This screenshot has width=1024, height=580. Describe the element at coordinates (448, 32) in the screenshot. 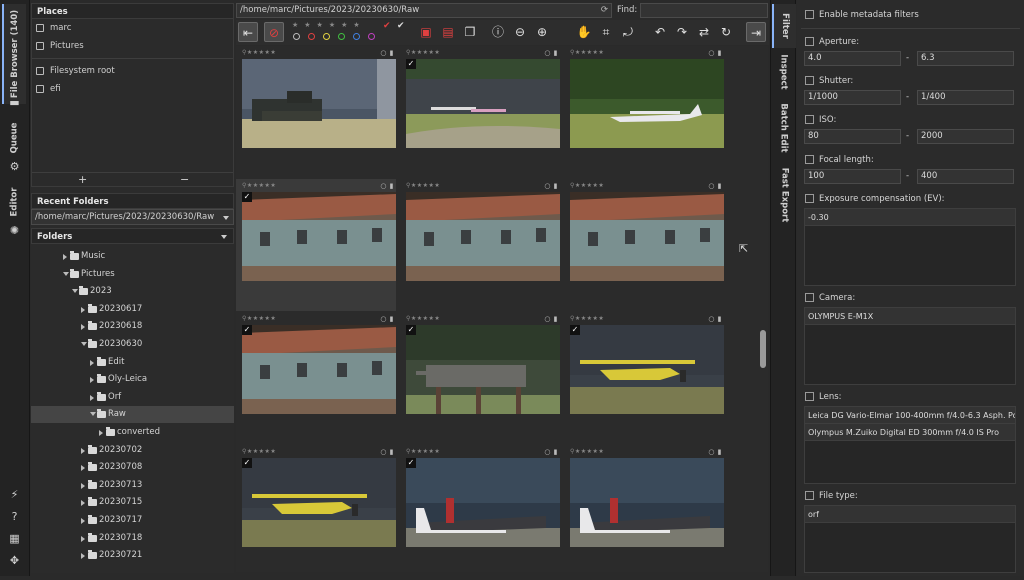

I see `trash-icon: ▤` at that location.